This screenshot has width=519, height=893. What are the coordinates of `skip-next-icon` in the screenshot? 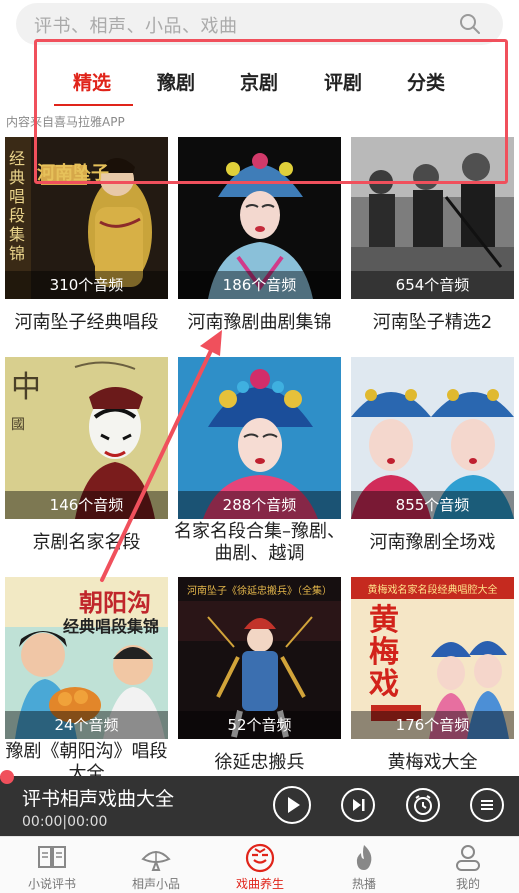 It's located at (359, 805).